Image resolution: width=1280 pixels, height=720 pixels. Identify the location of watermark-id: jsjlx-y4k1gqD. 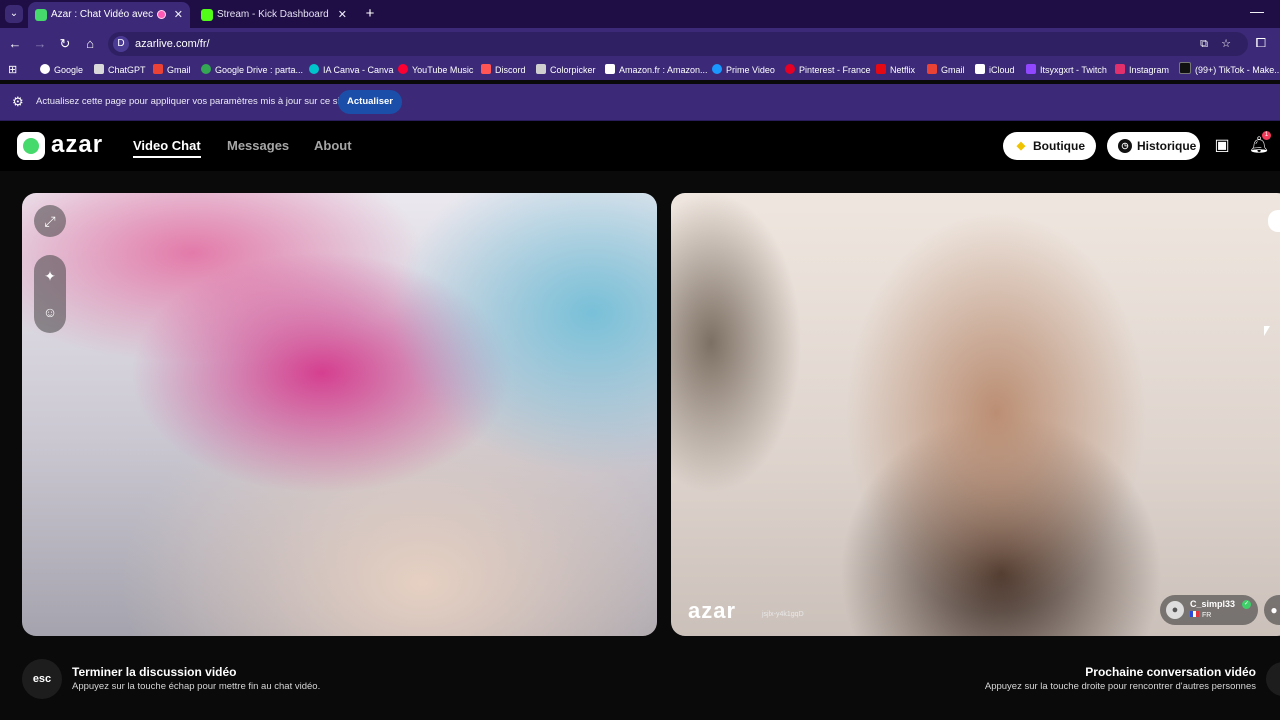
(783, 614).